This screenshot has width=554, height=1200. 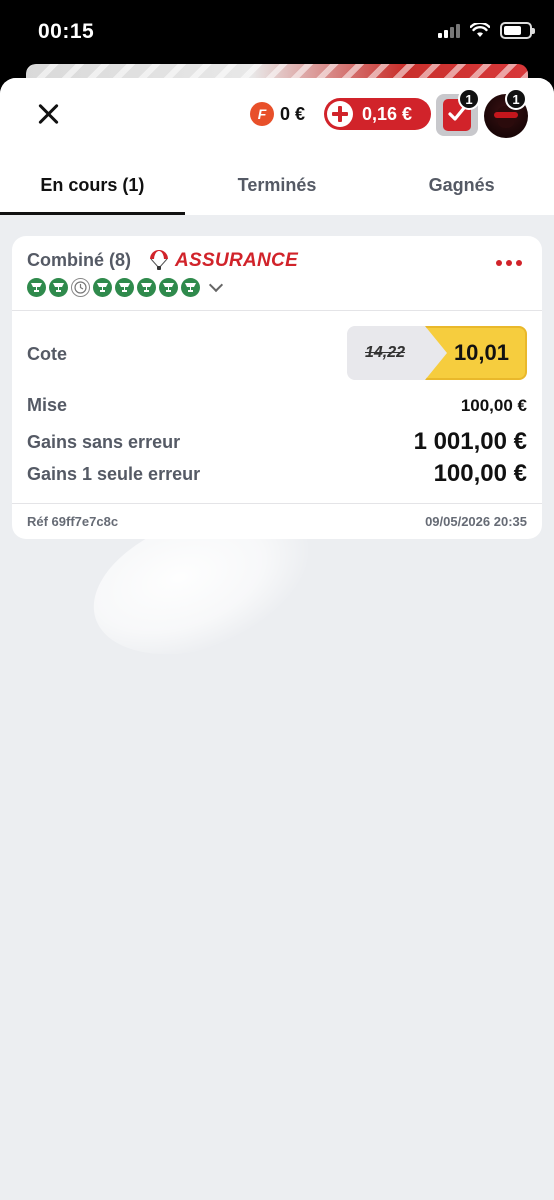 I want to click on tab-termines: Terminés, so click(x=277, y=187).